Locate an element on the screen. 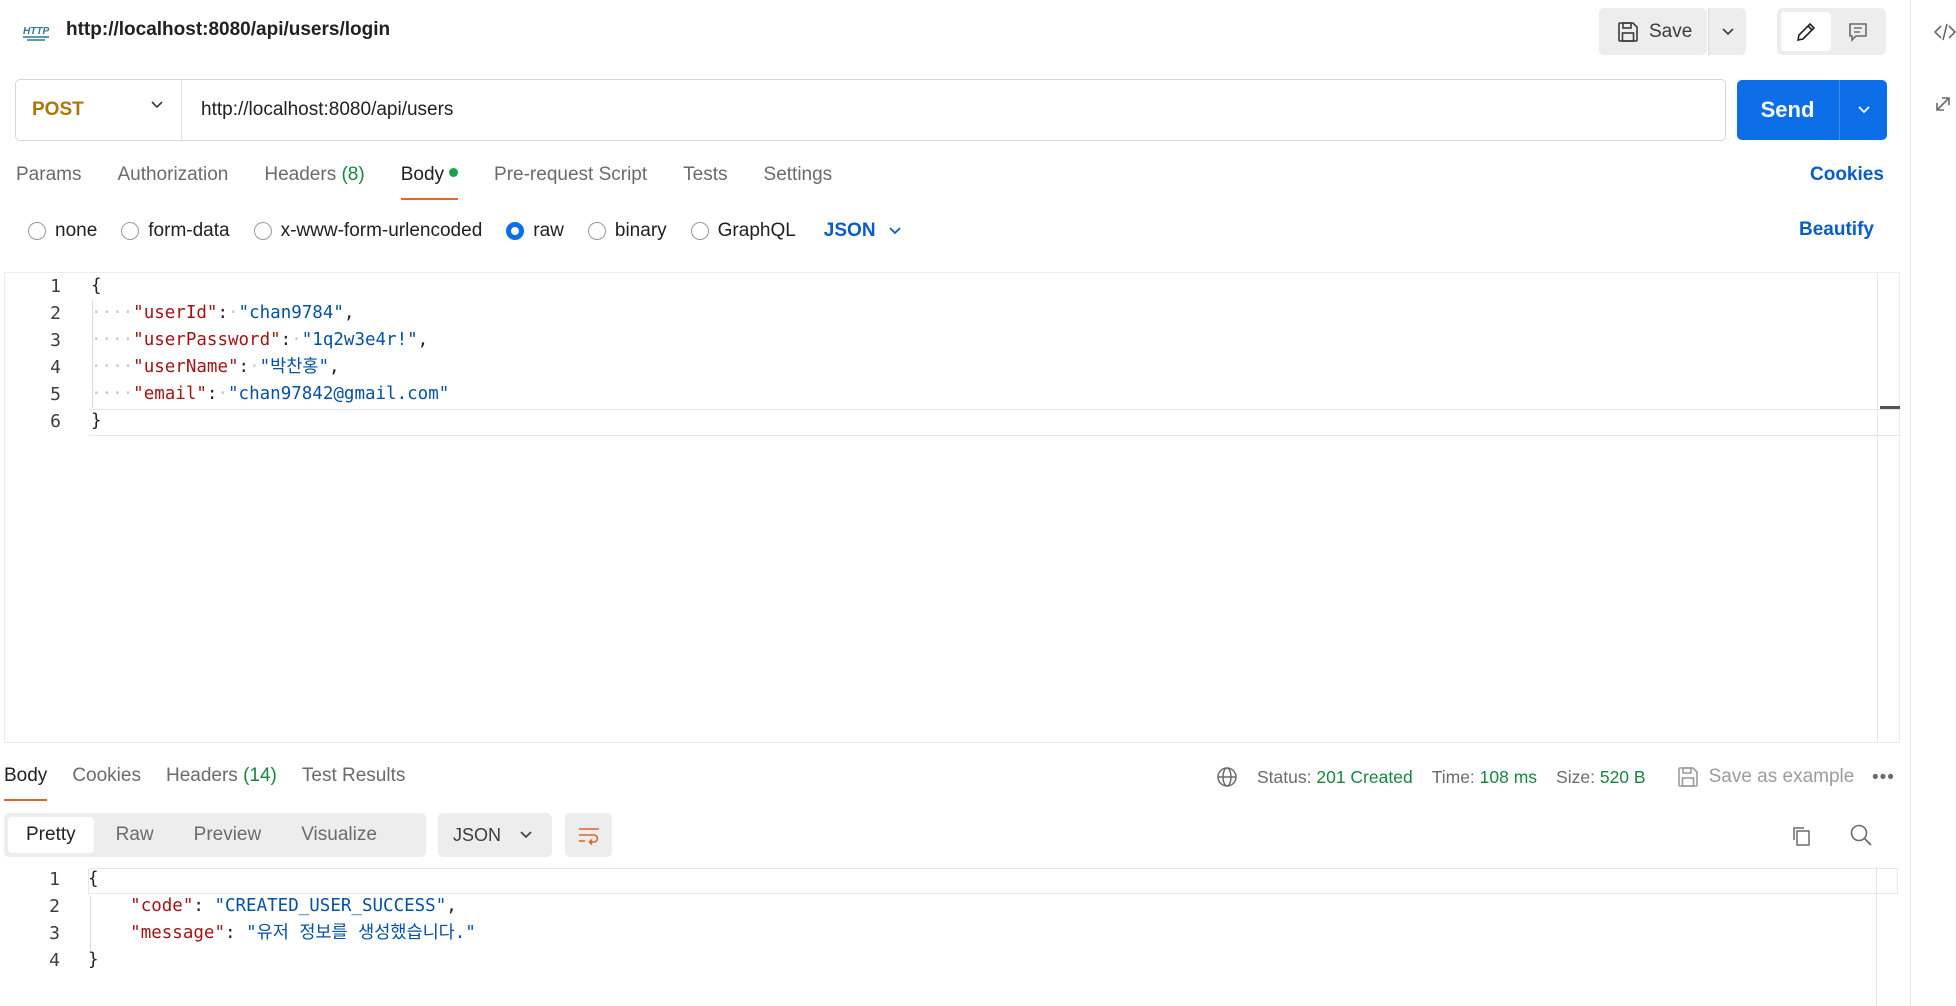  send-group: Send is located at coordinates (1812, 110).